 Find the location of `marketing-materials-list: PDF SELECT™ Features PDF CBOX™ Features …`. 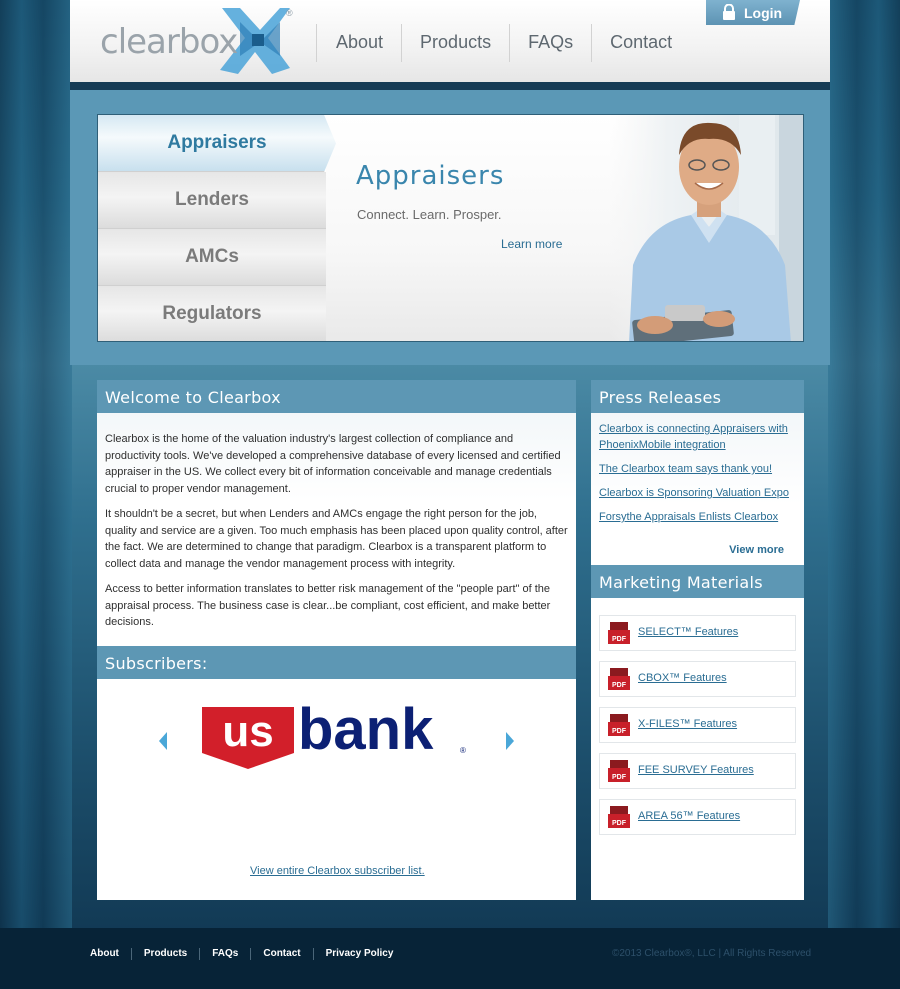

marketing-materials-list: PDF SELECT™ Features PDF CBOX™ Features … is located at coordinates (697, 716).